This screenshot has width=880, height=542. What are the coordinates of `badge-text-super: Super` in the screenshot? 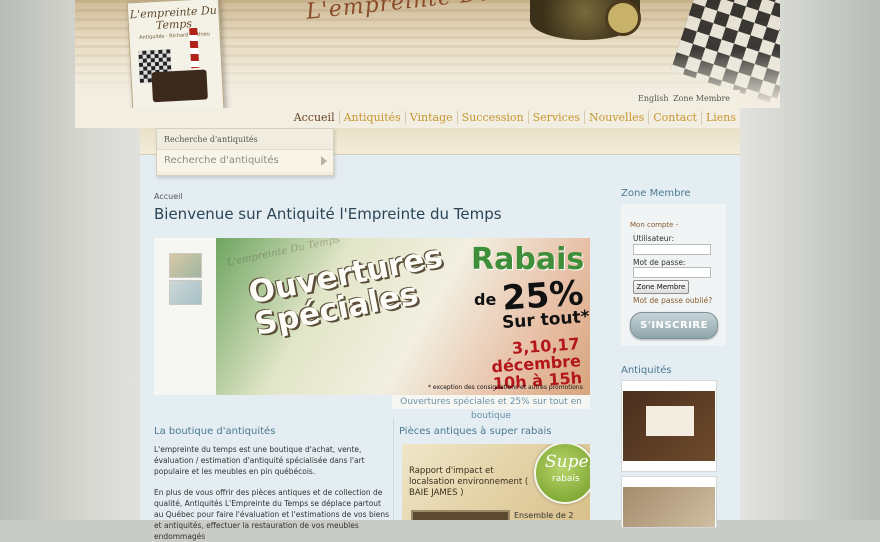 It's located at (567, 462).